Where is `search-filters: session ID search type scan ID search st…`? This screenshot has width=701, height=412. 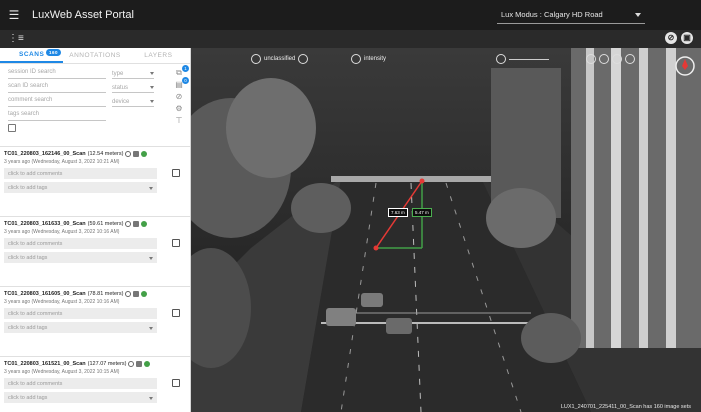
search-filters: session ID search type scan ID search st… is located at coordinates (95, 105).